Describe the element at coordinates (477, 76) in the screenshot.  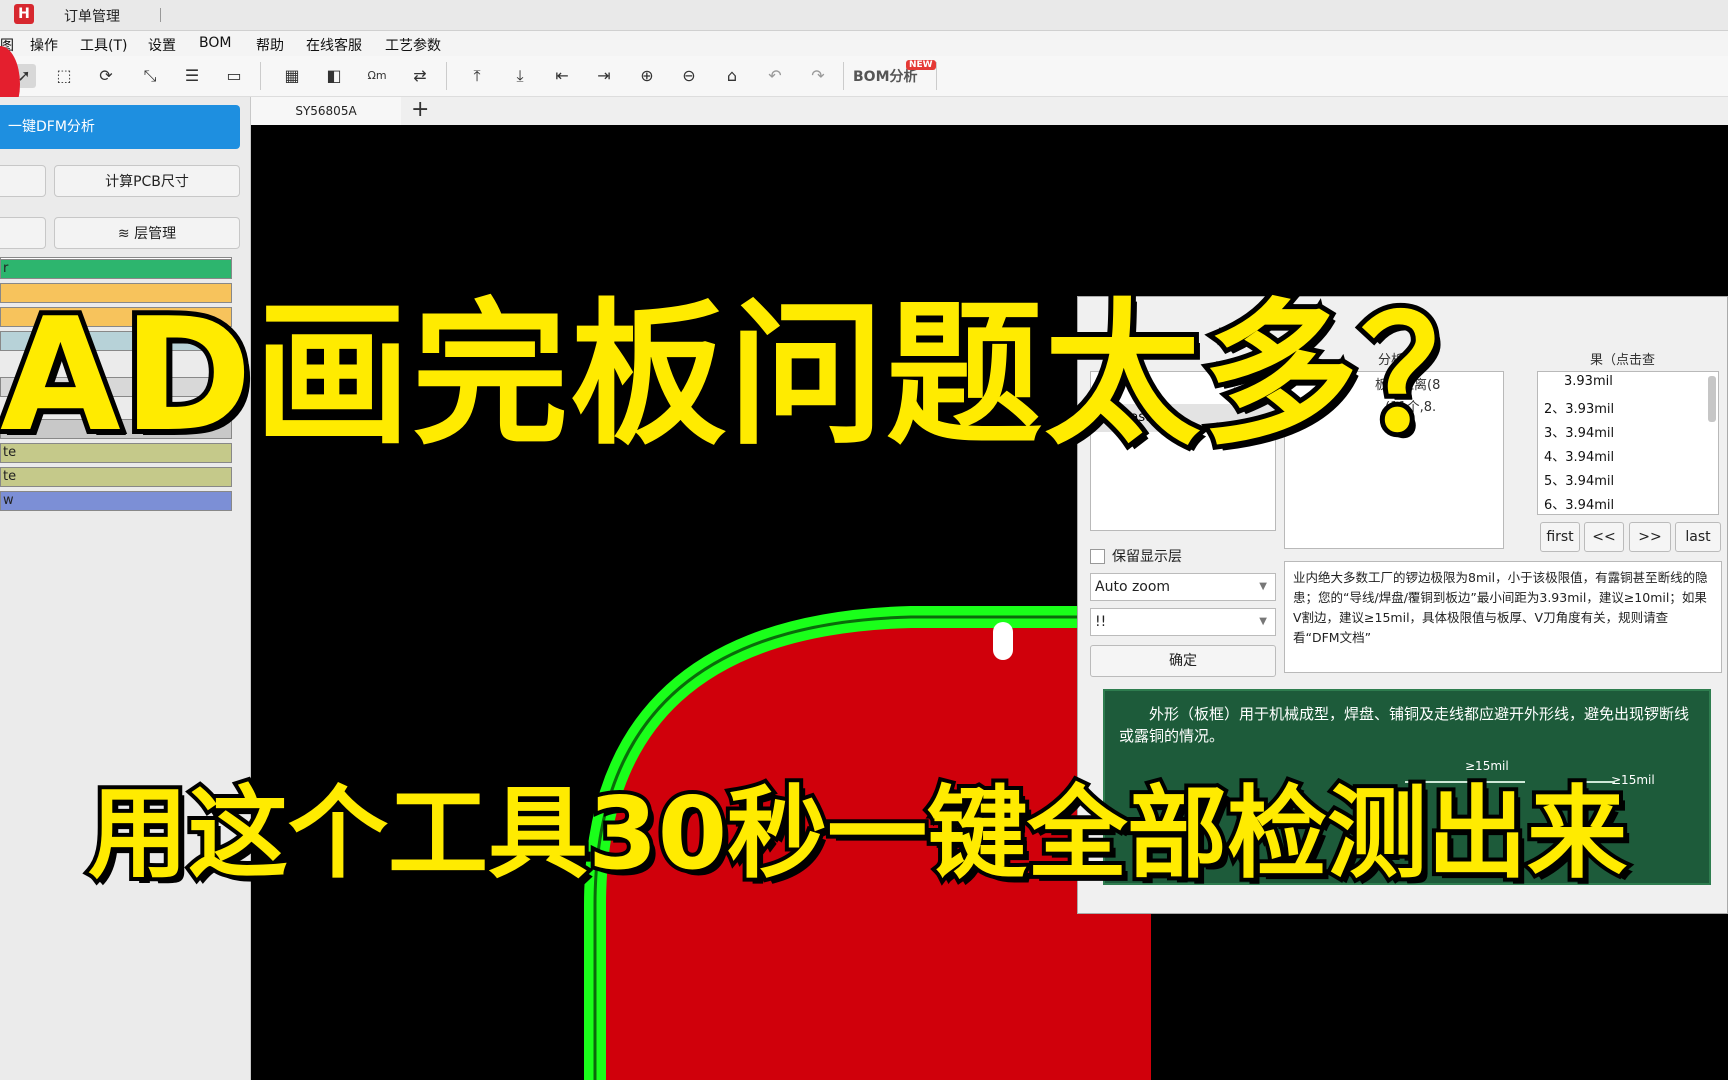
I see `upload-icon: ⤒` at that location.